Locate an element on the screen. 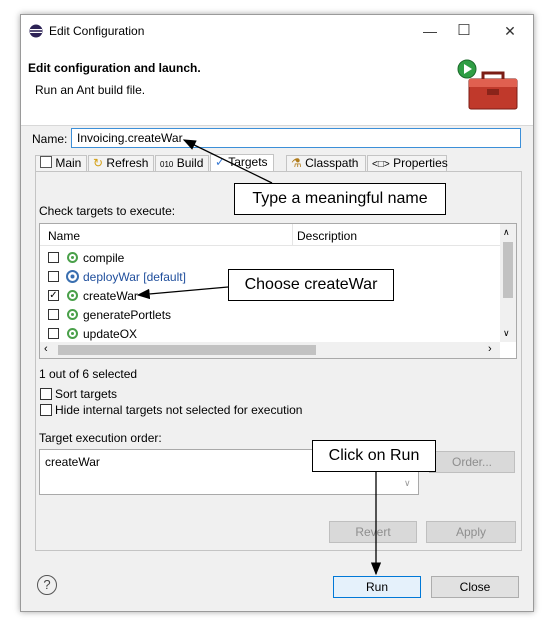  horizontal-scrollbar: ‹ › is located at coordinates (270, 350).